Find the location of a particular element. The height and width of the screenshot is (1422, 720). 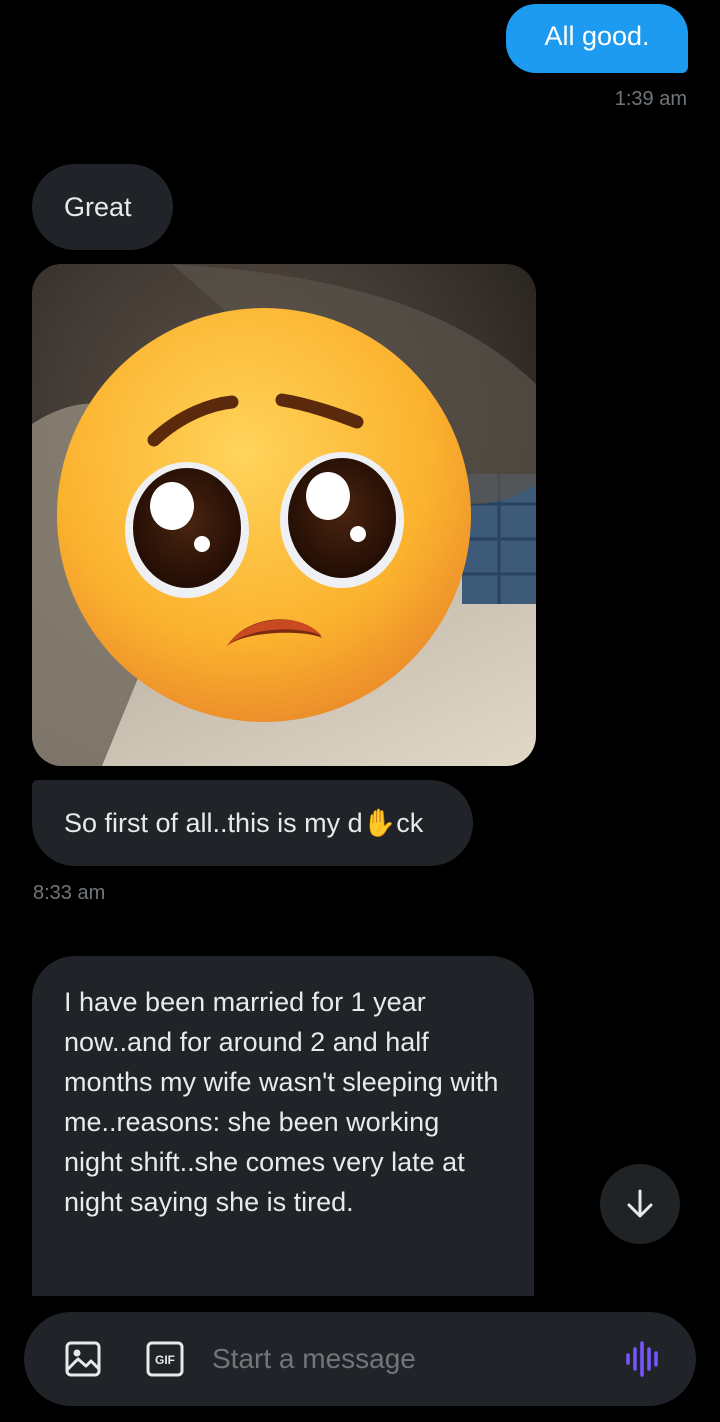

scroll-to-bottom-button is located at coordinates (640, 1204).